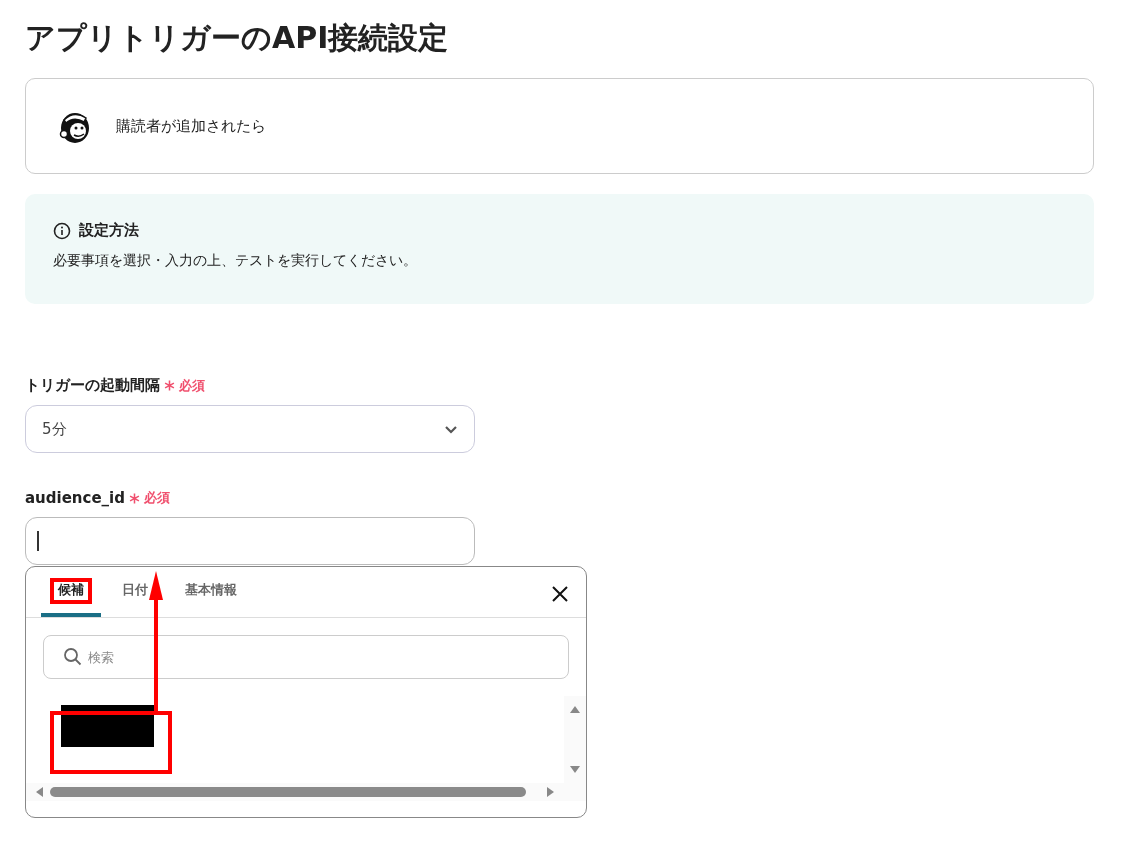 The width and height of the screenshot is (1121, 841). What do you see at coordinates (575, 739) in the screenshot?
I see `vertical-scrollbar` at bounding box center [575, 739].